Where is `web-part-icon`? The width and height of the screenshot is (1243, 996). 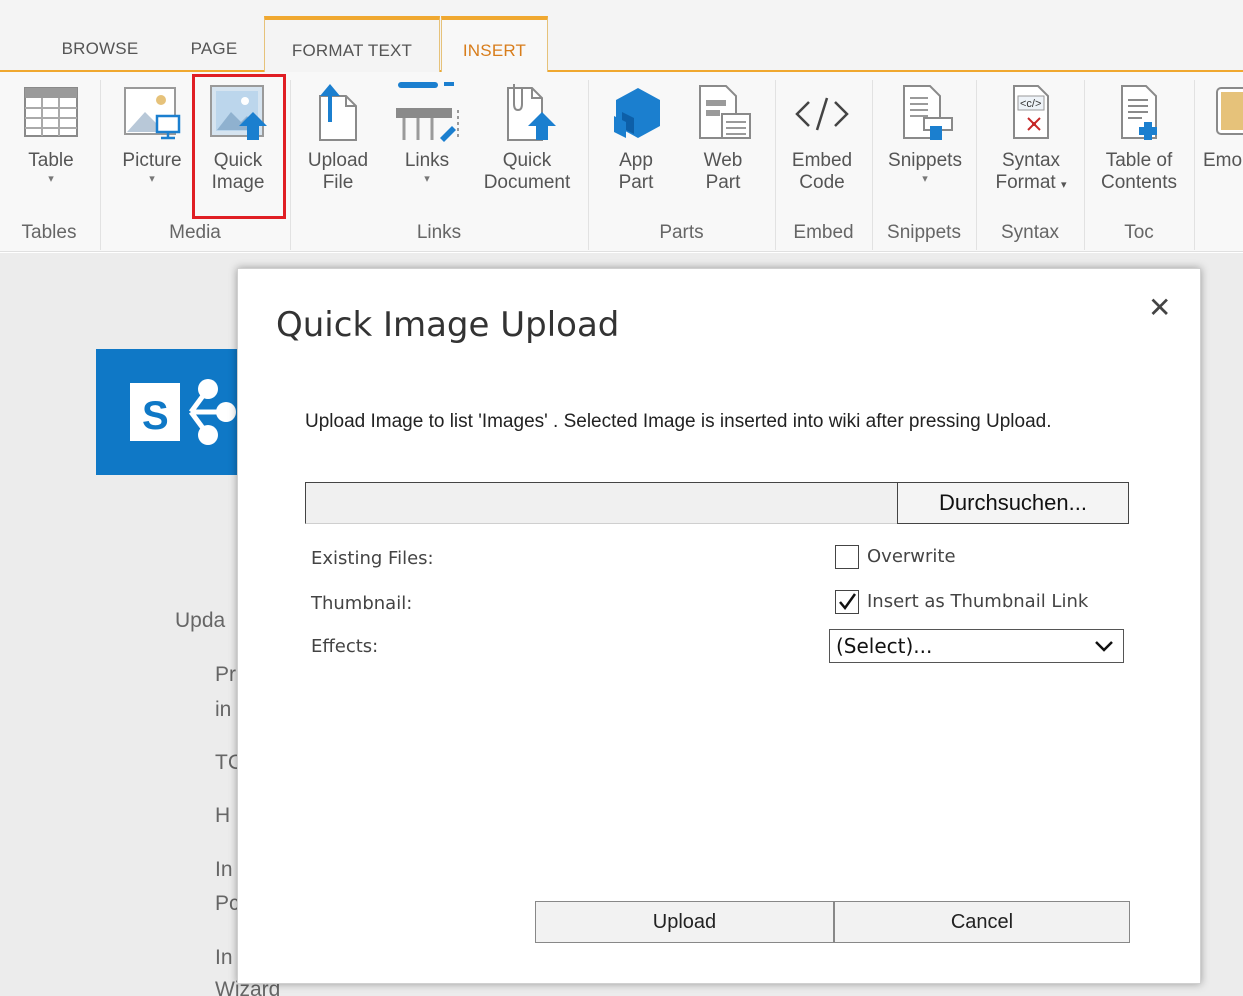 web-part-icon is located at coordinates (725, 112).